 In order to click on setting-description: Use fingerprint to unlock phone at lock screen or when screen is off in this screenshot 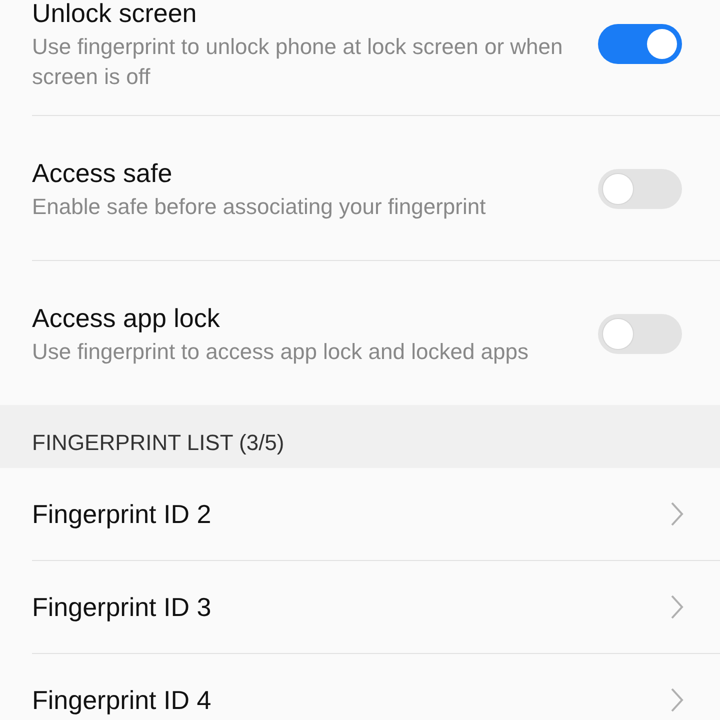, I will do `click(298, 62)`.